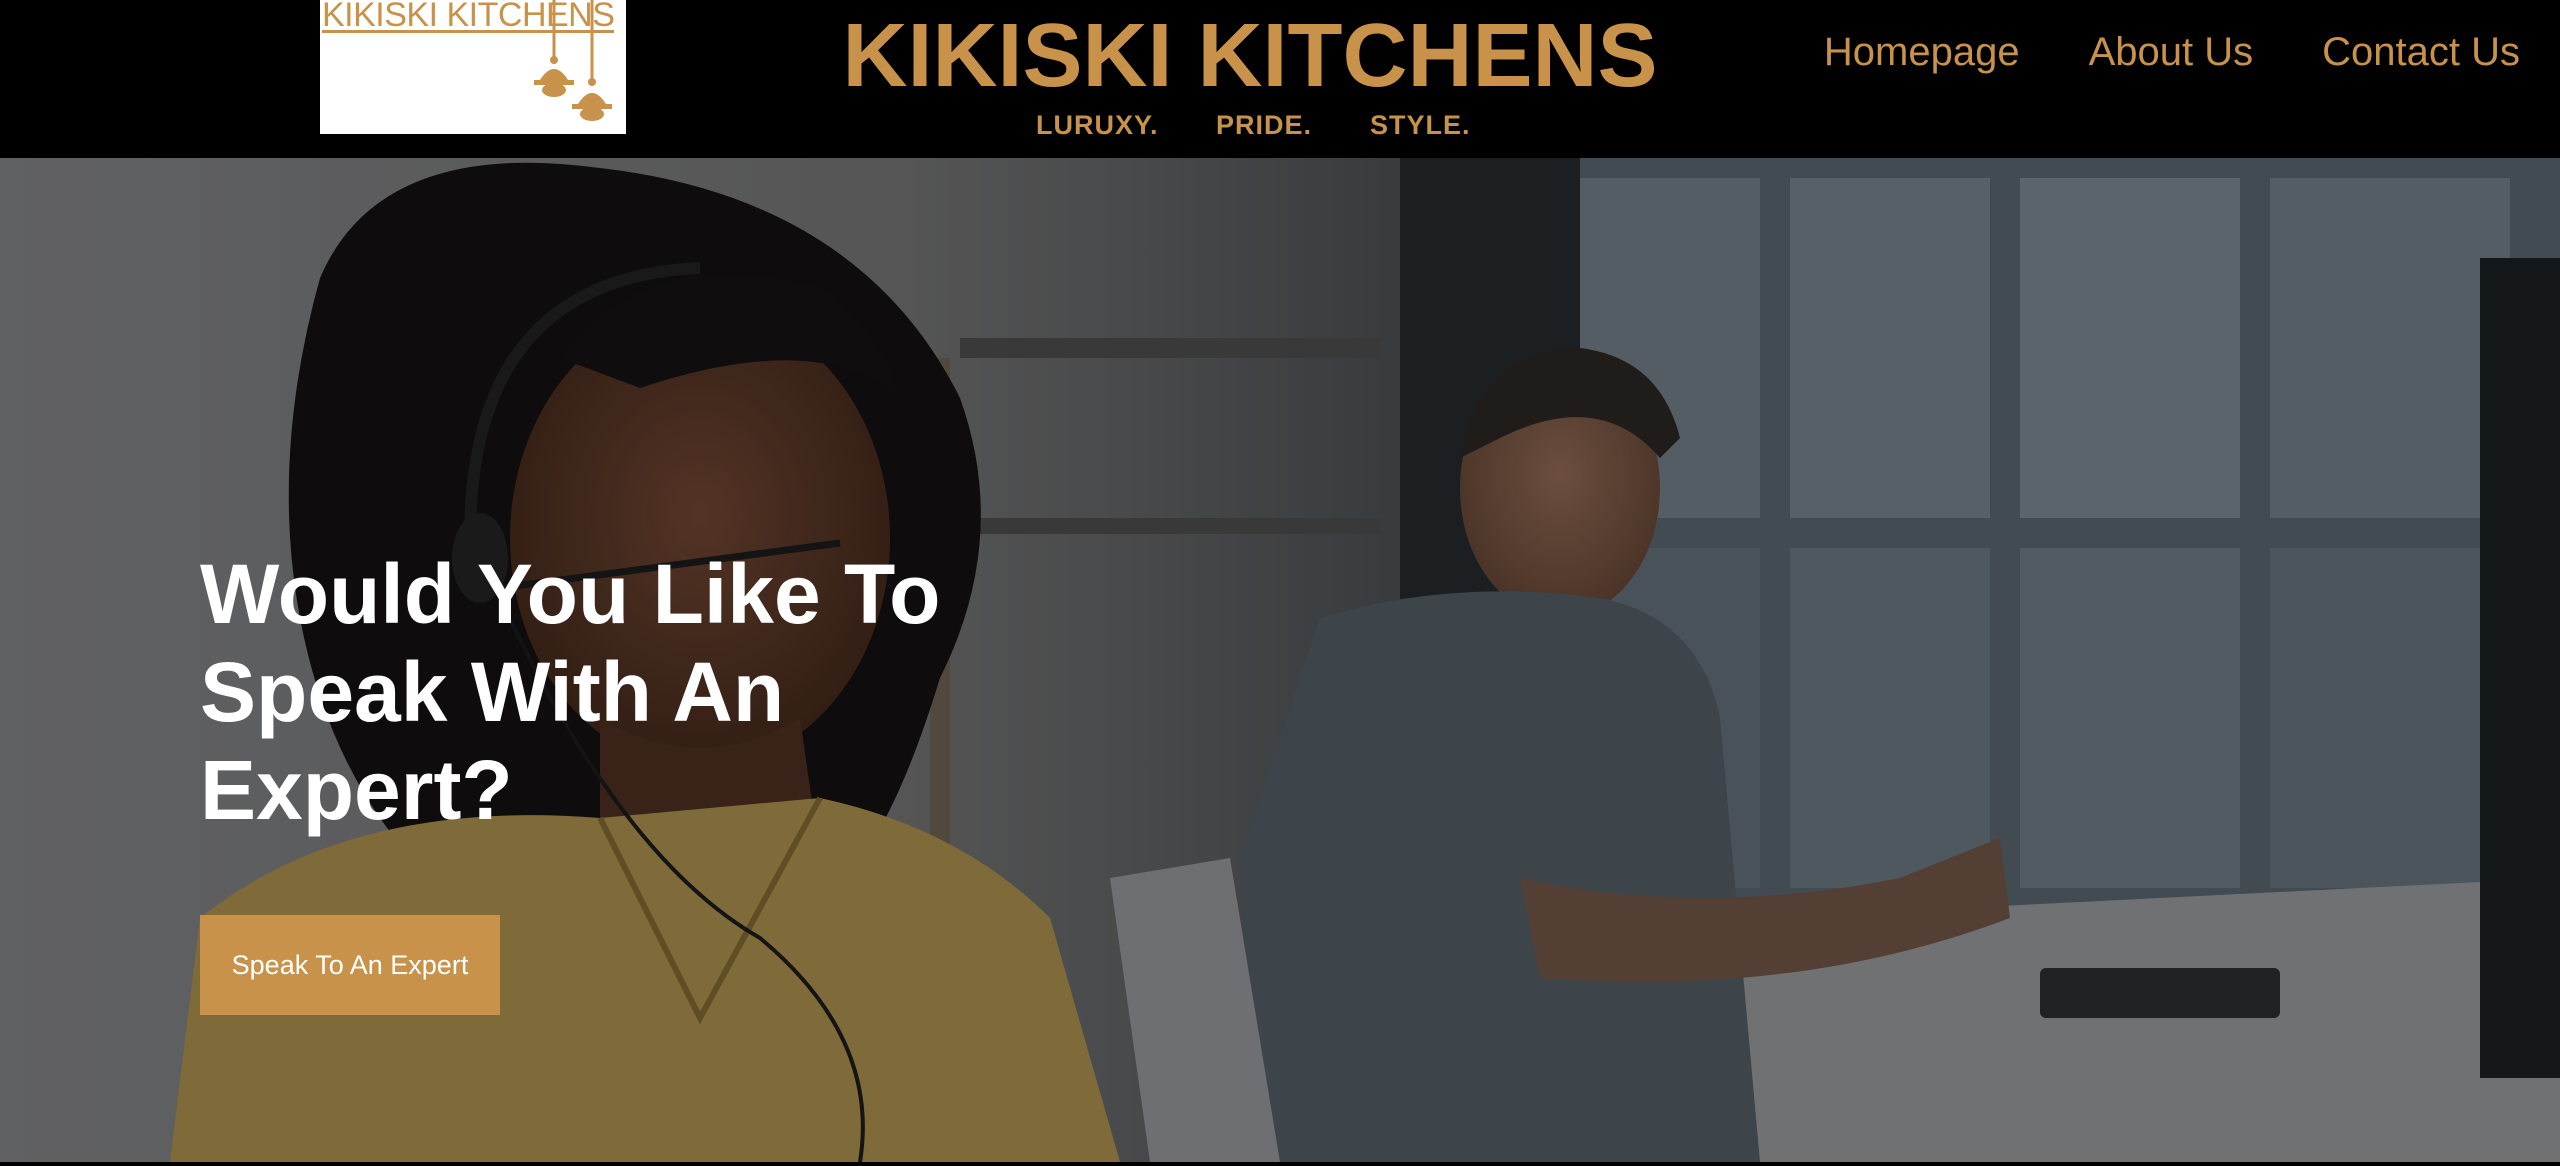 This screenshot has height=1166, width=2560. Describe the element at coordinates (1420, 125) in the screenshot. I see `tagline-style: STYLE.` at that location.